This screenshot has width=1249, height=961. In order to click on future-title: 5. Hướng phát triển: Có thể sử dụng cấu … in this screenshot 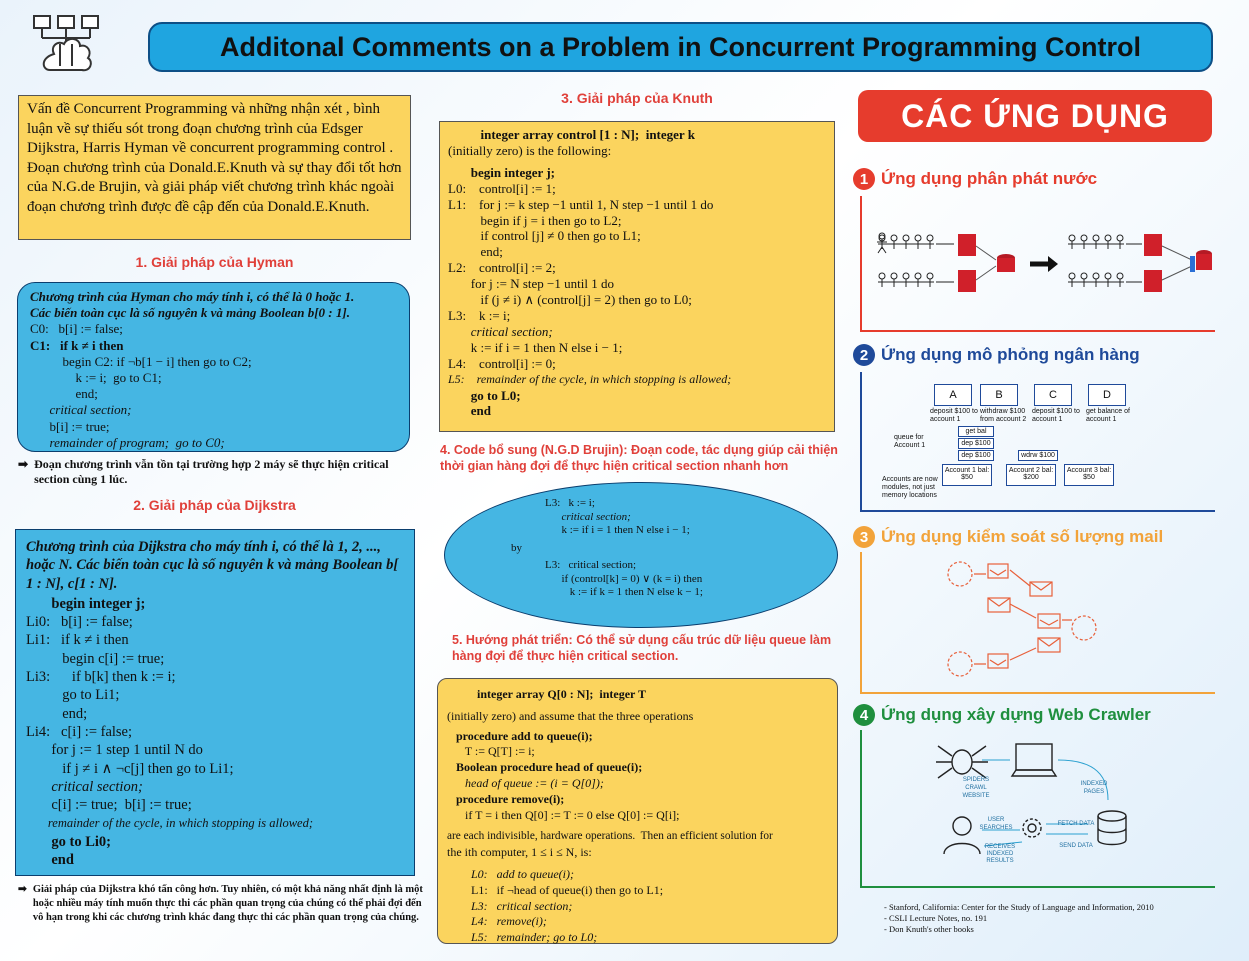, I will do `click(642, 648)`.